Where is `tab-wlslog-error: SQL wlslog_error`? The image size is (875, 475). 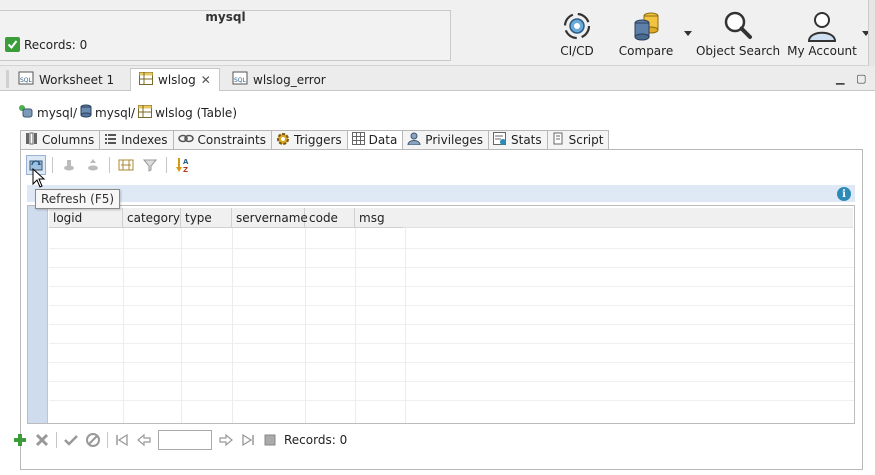 tab-wlslog-error: SQL wlslog_error is located at coordinates (279, 79).